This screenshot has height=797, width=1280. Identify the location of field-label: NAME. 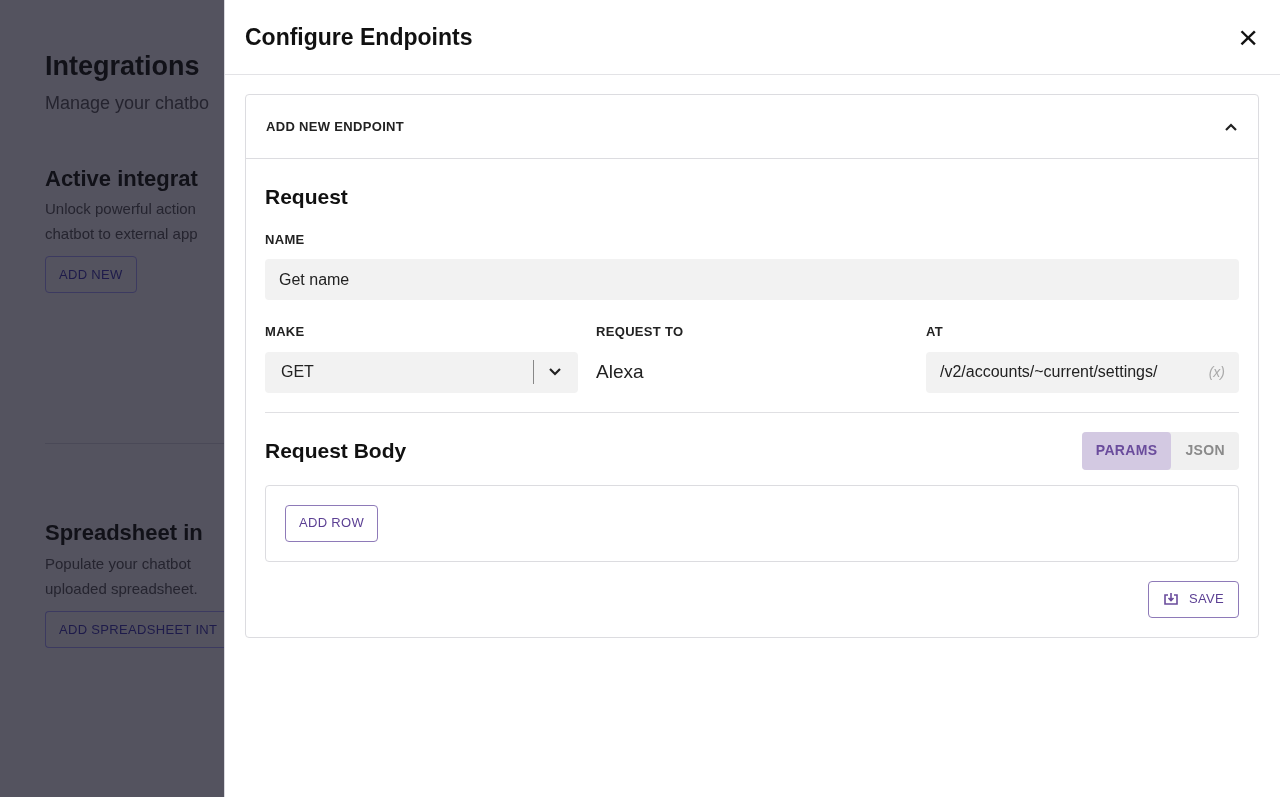
(285, 239).